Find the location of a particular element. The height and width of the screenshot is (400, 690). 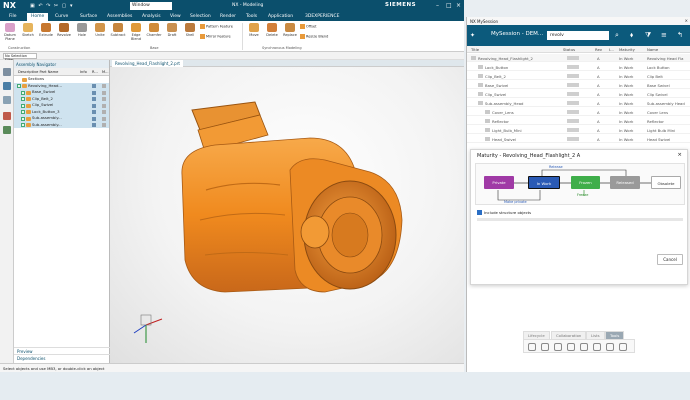

draft-button: Draft is located at coordinates (172, 30).